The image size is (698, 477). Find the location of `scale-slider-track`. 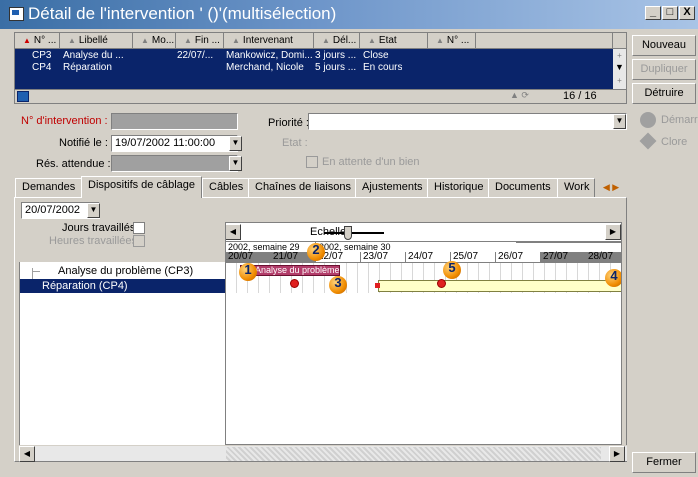

scale-slider-track is located at coordinates (354, 233).